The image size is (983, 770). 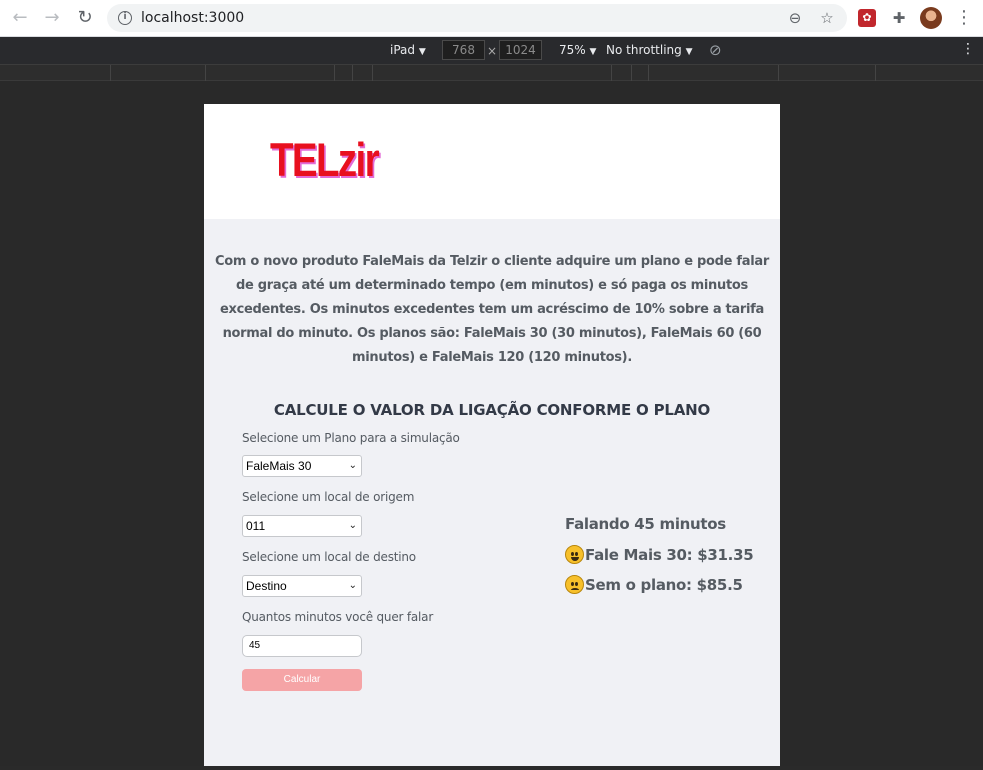 What do you see at coordinates (827, 18) in the screenshot?
I see `star-icon: ☆` at bounding box center [827, 18].